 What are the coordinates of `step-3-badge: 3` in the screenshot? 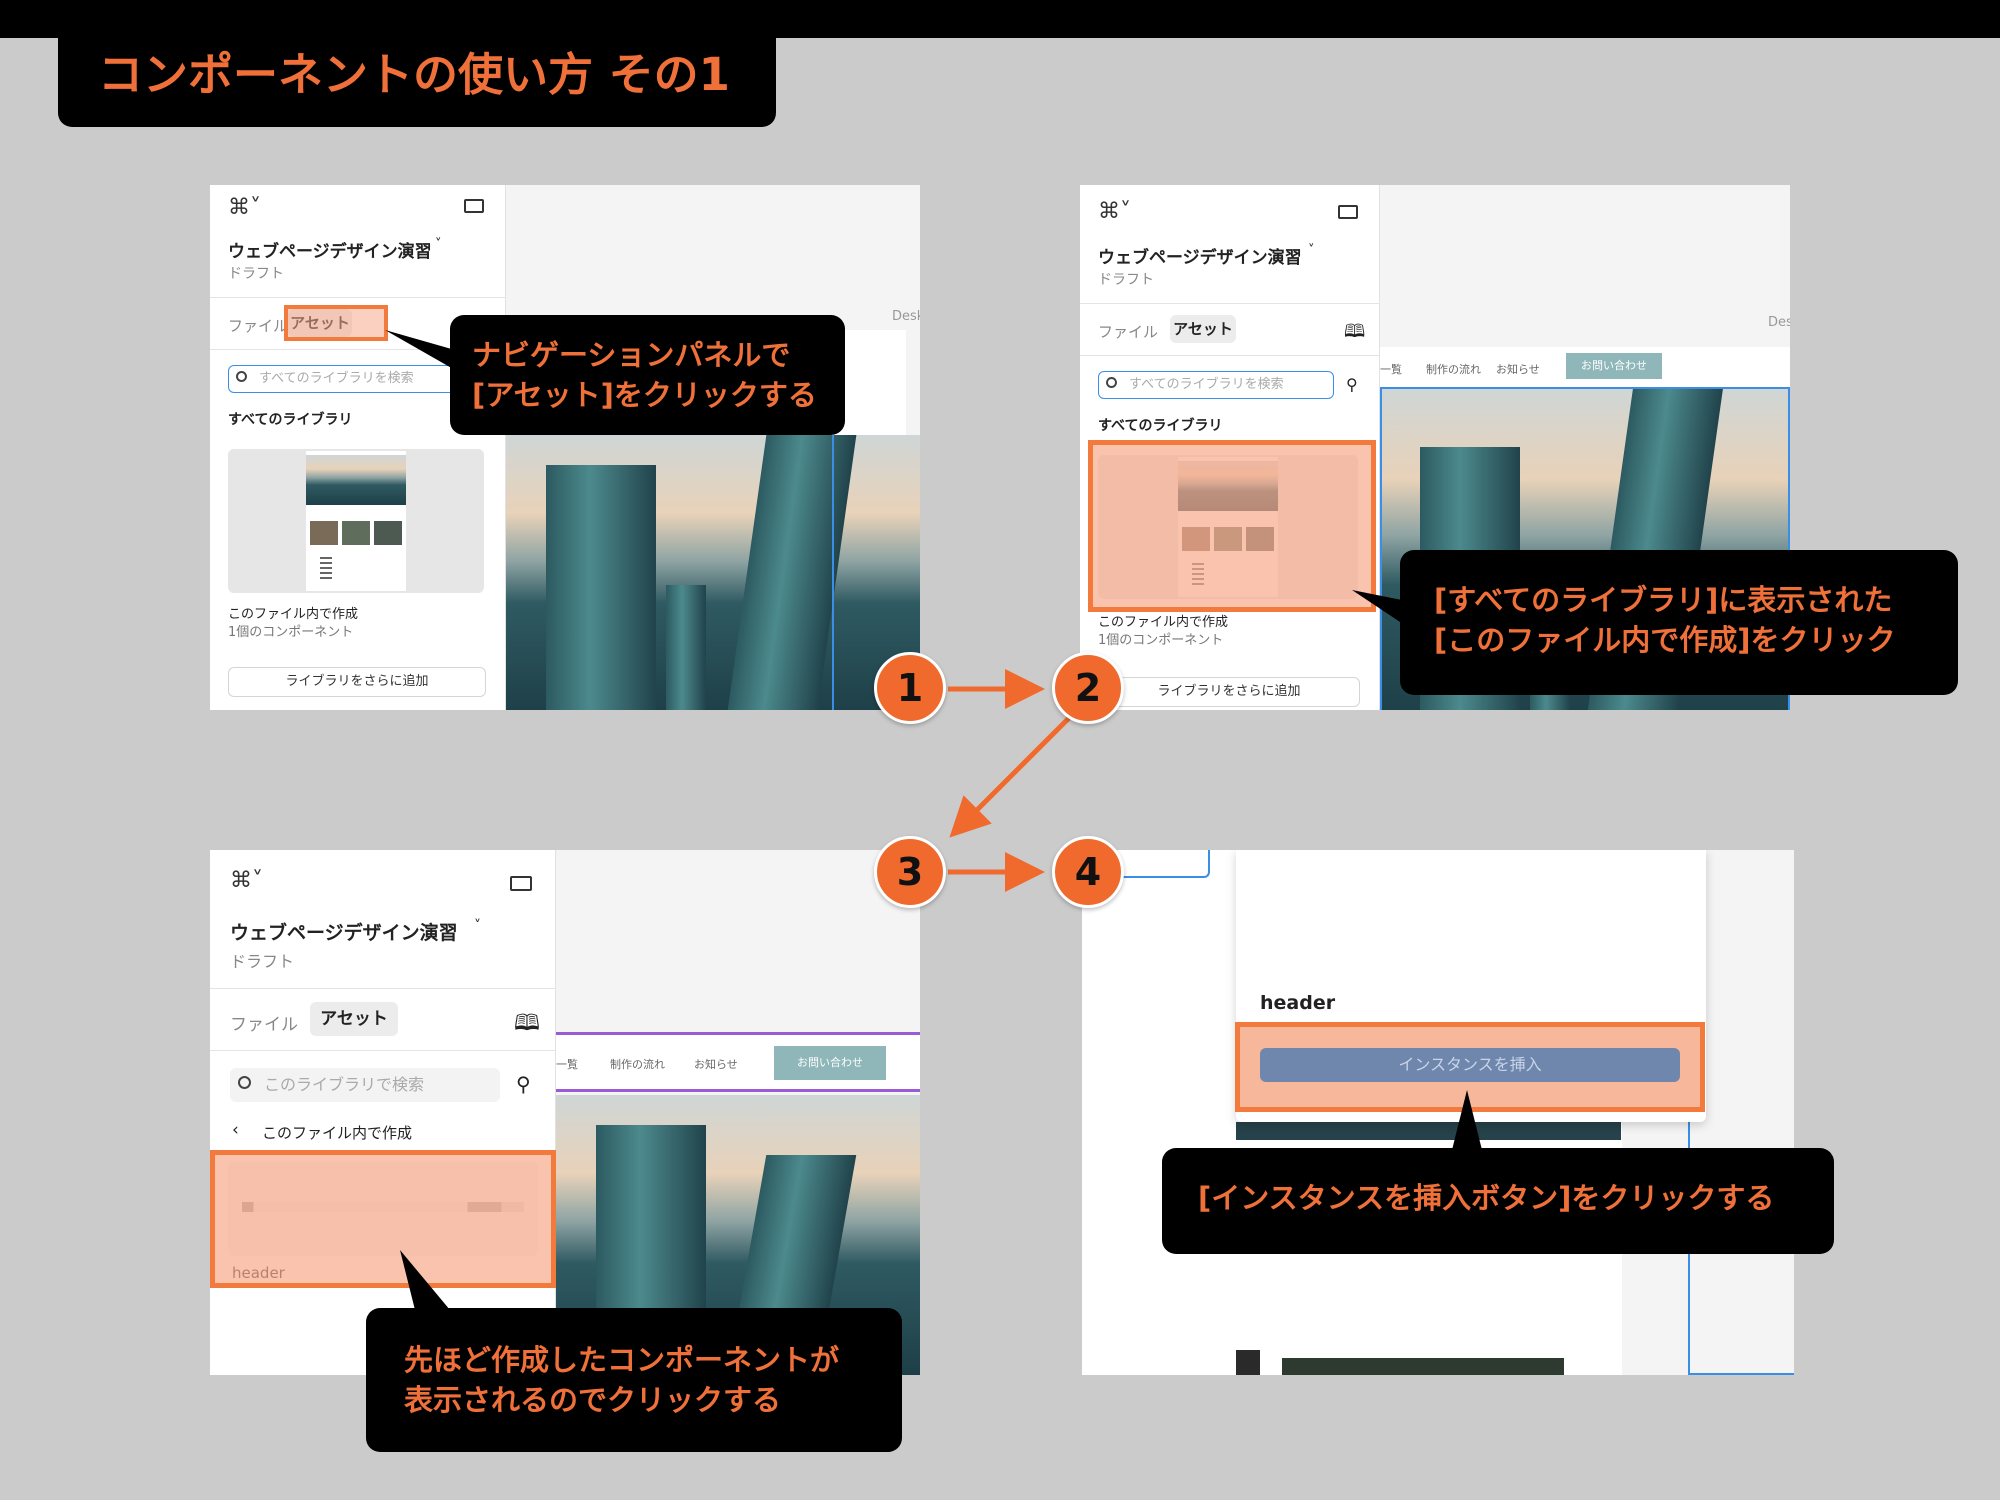 It's located at (910, 872).